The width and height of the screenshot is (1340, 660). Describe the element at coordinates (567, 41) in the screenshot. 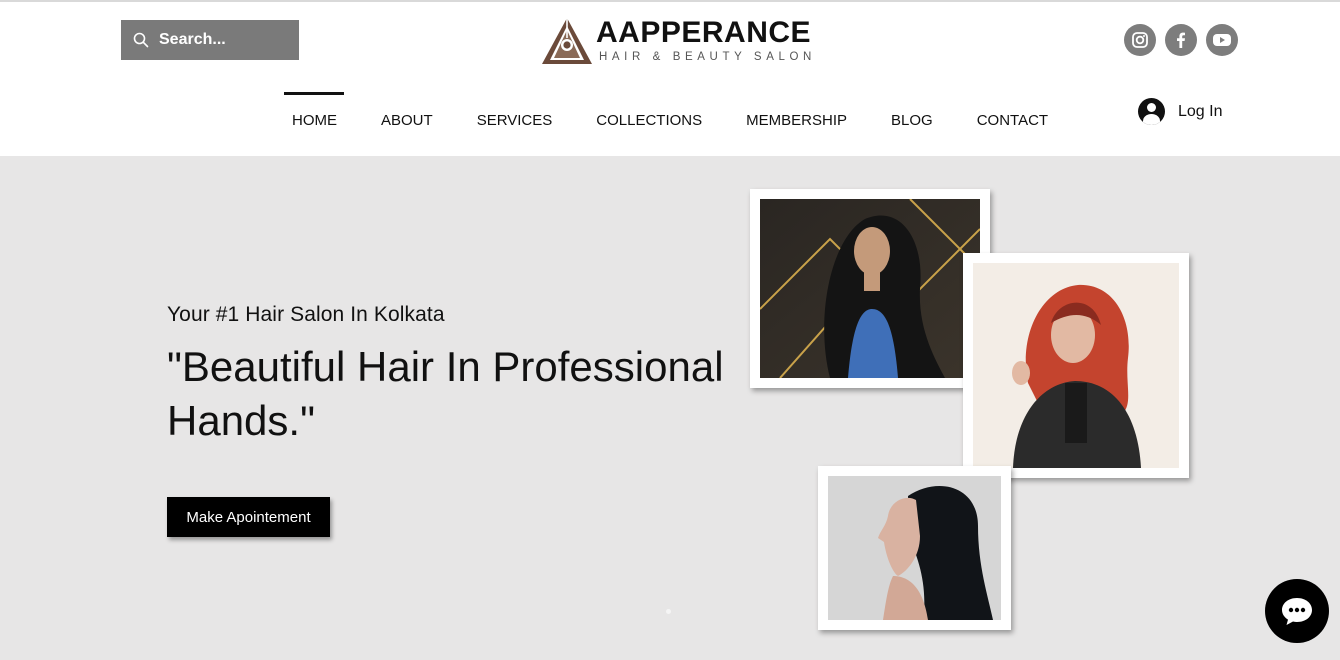

I see `logo-mark-icon` at that location.